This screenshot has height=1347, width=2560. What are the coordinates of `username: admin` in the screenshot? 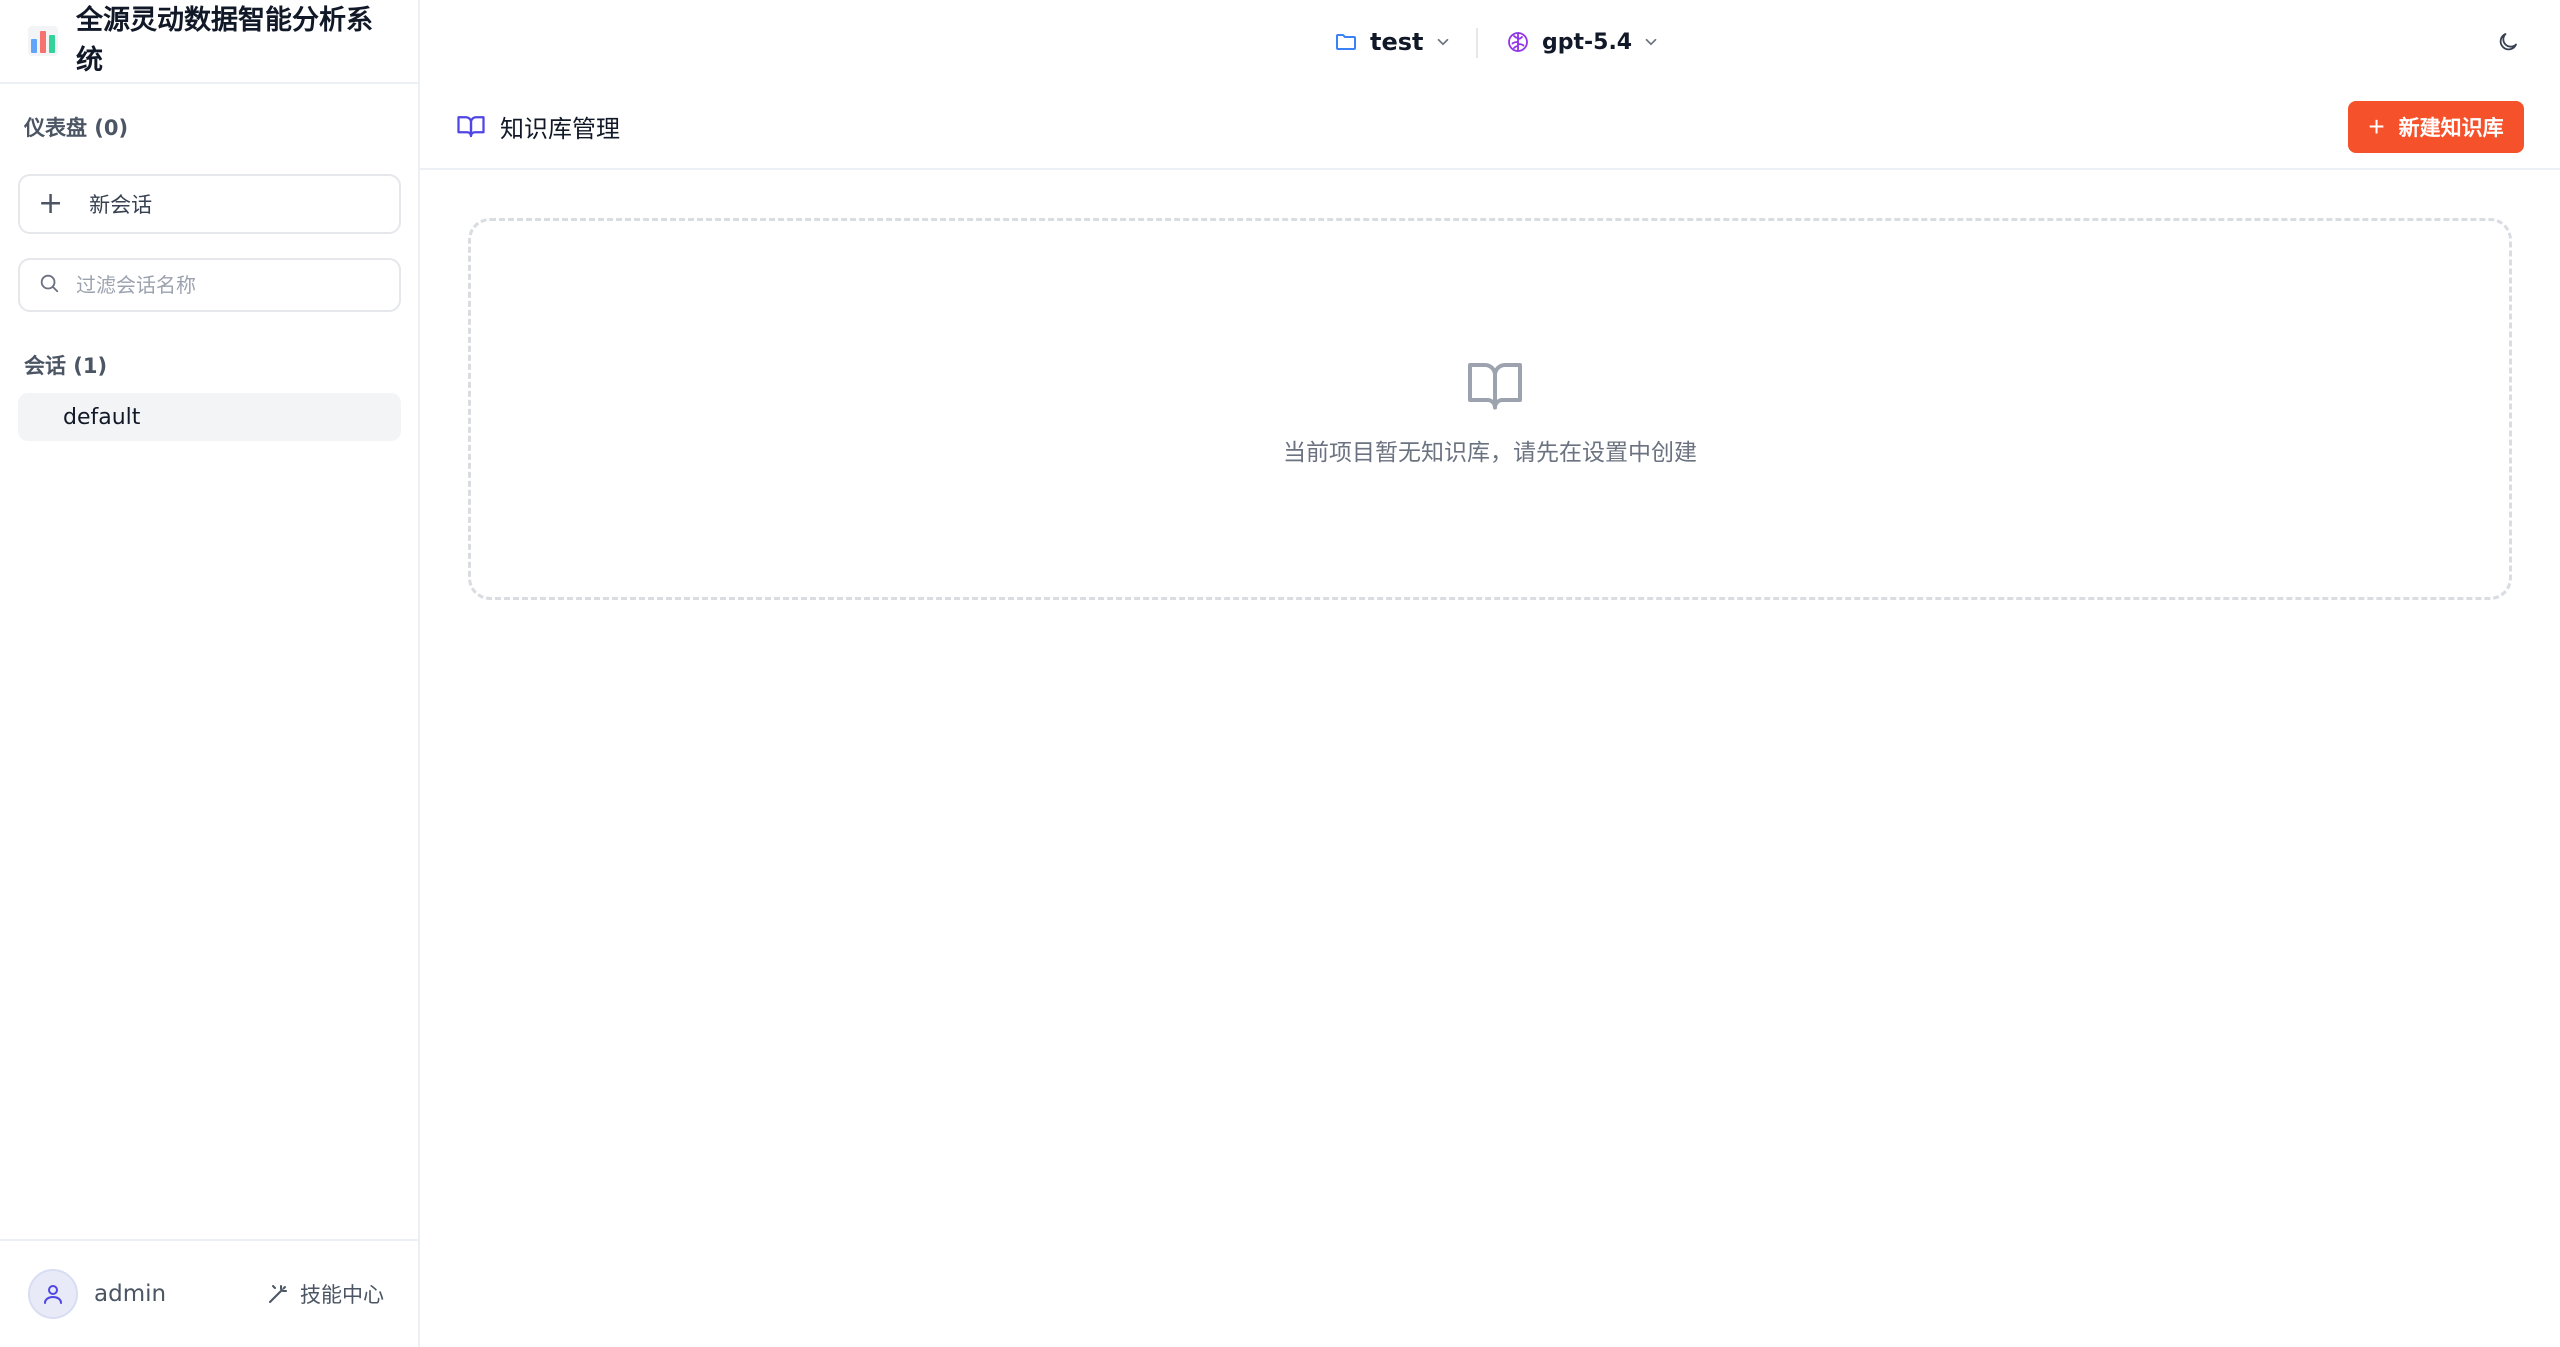 It's located at (130, 1294).